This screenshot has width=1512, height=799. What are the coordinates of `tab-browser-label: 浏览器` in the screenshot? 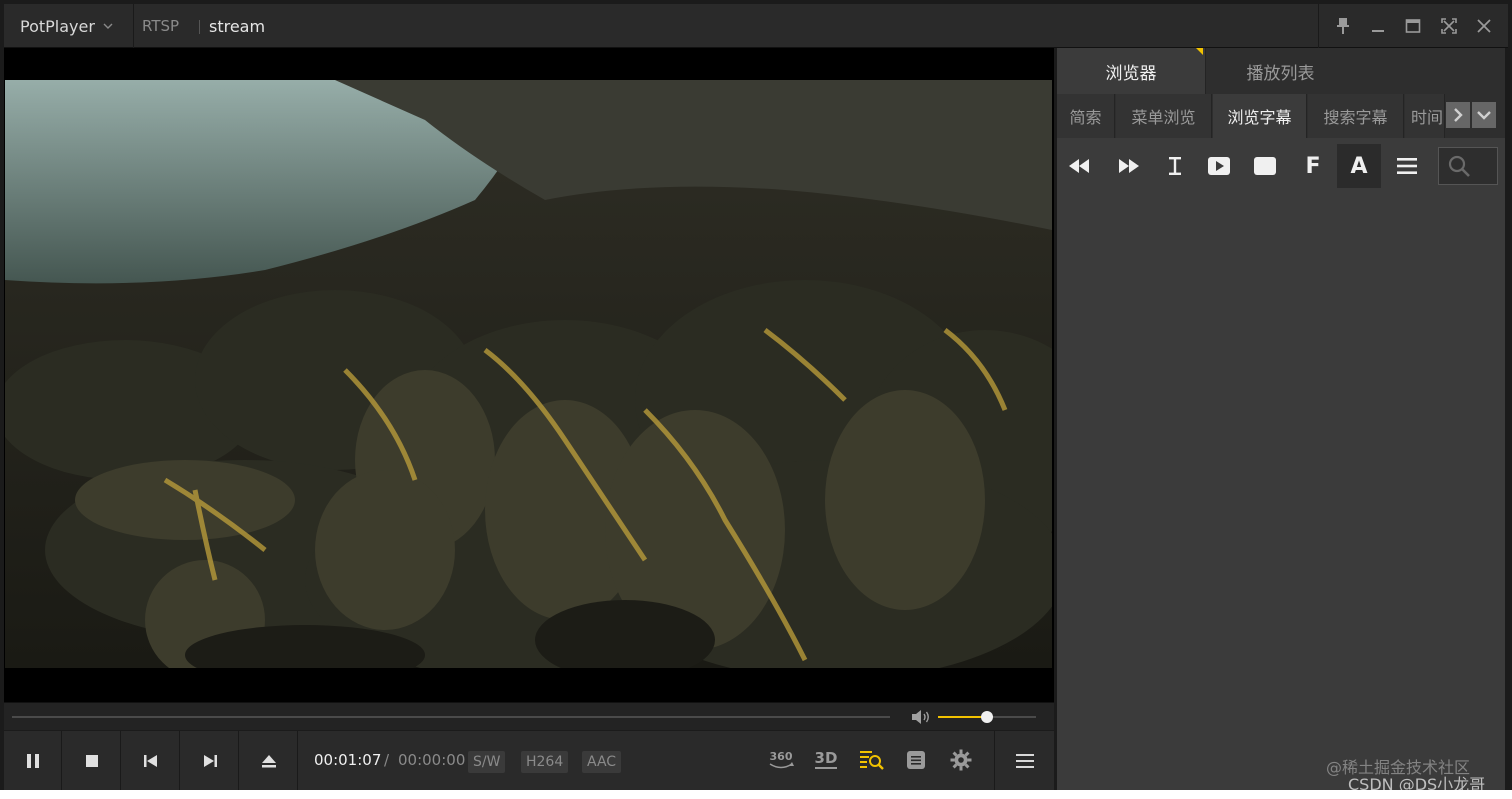 It's located at (1131, 73).